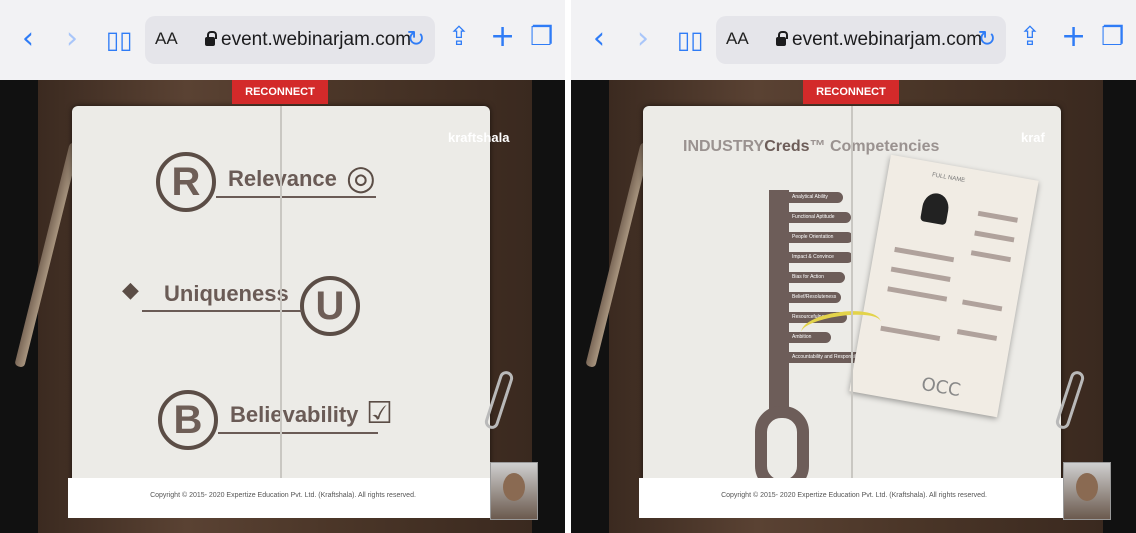 Image resolution: width=1136 pixels, height=533 pixels. Describe the element at coordinates (817, 277) in the screenshot. I see `competency-item: Bias for Action` at that location.